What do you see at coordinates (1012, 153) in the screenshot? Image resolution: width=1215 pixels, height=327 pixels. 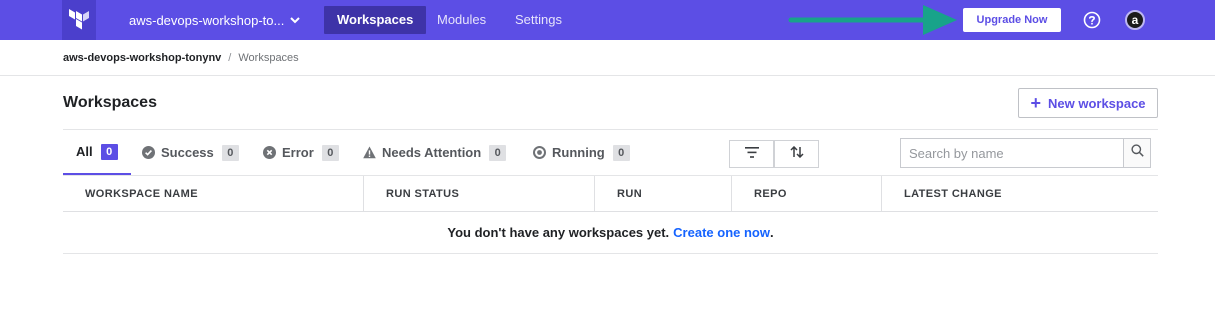 I see `search-input` at bounding box center [1012, 153].